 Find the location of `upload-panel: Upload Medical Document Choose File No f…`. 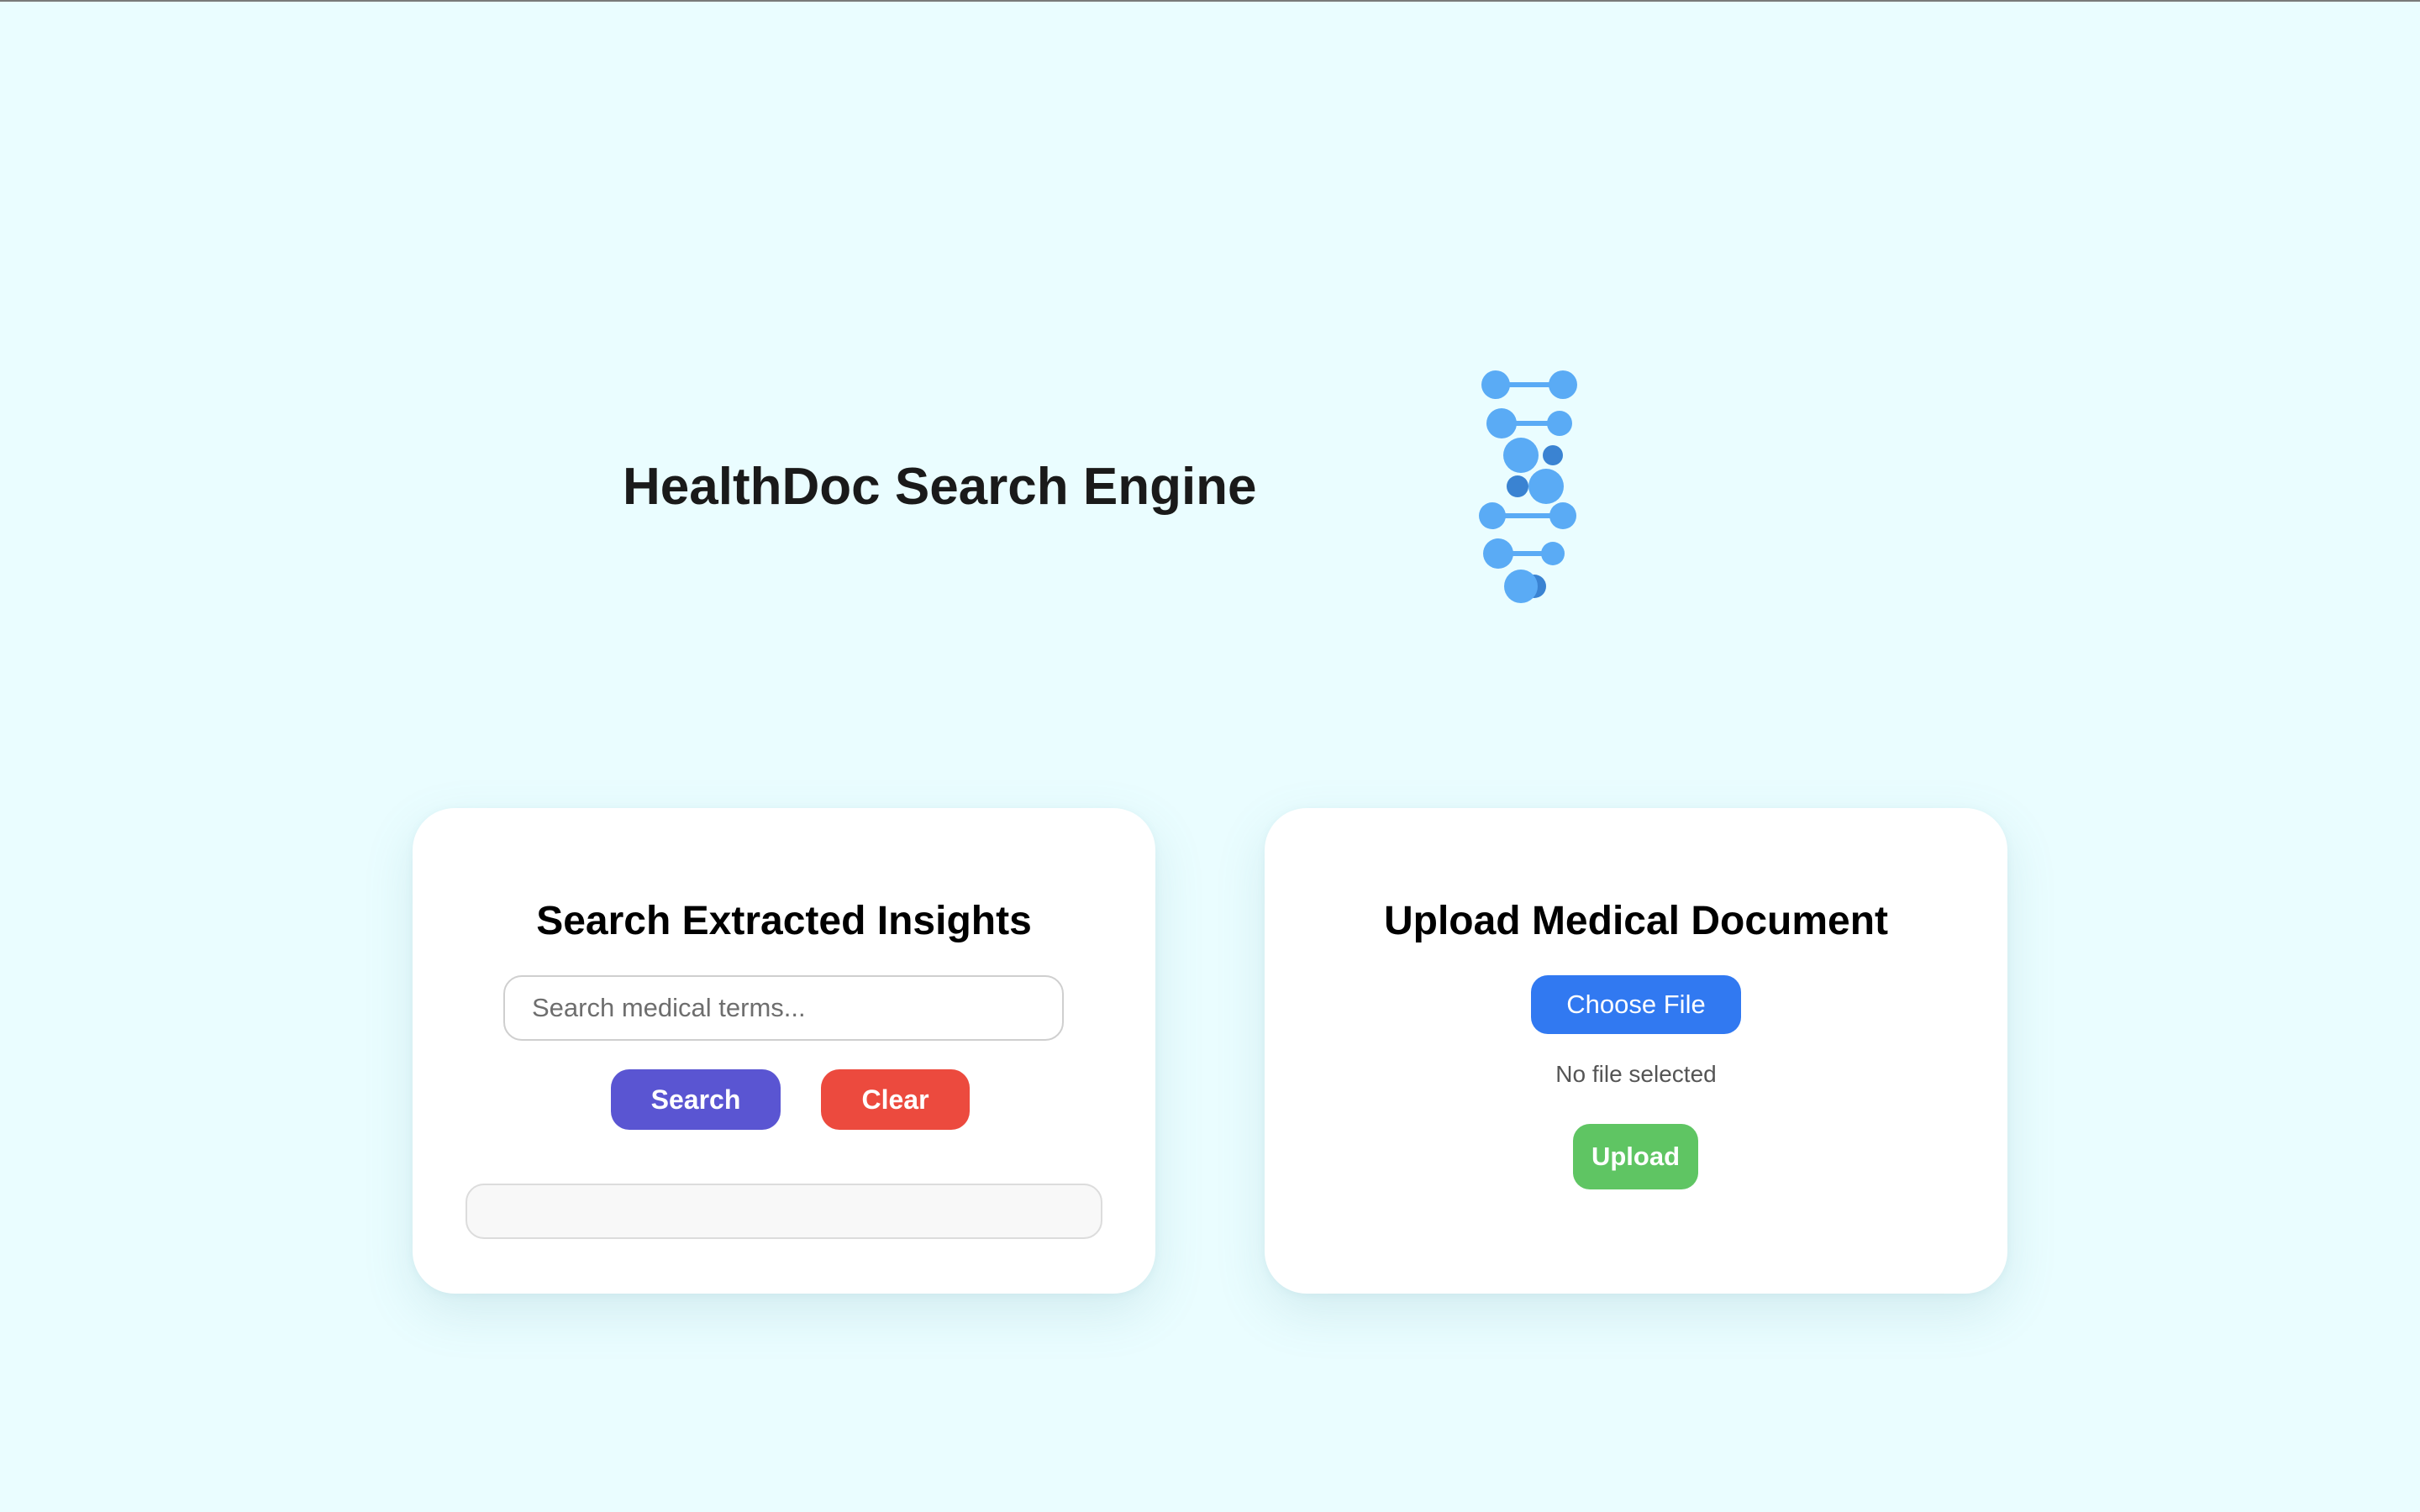

upload-panel: Upload Medical Document Choose File No f… is located at coordinates (1636, 1051).